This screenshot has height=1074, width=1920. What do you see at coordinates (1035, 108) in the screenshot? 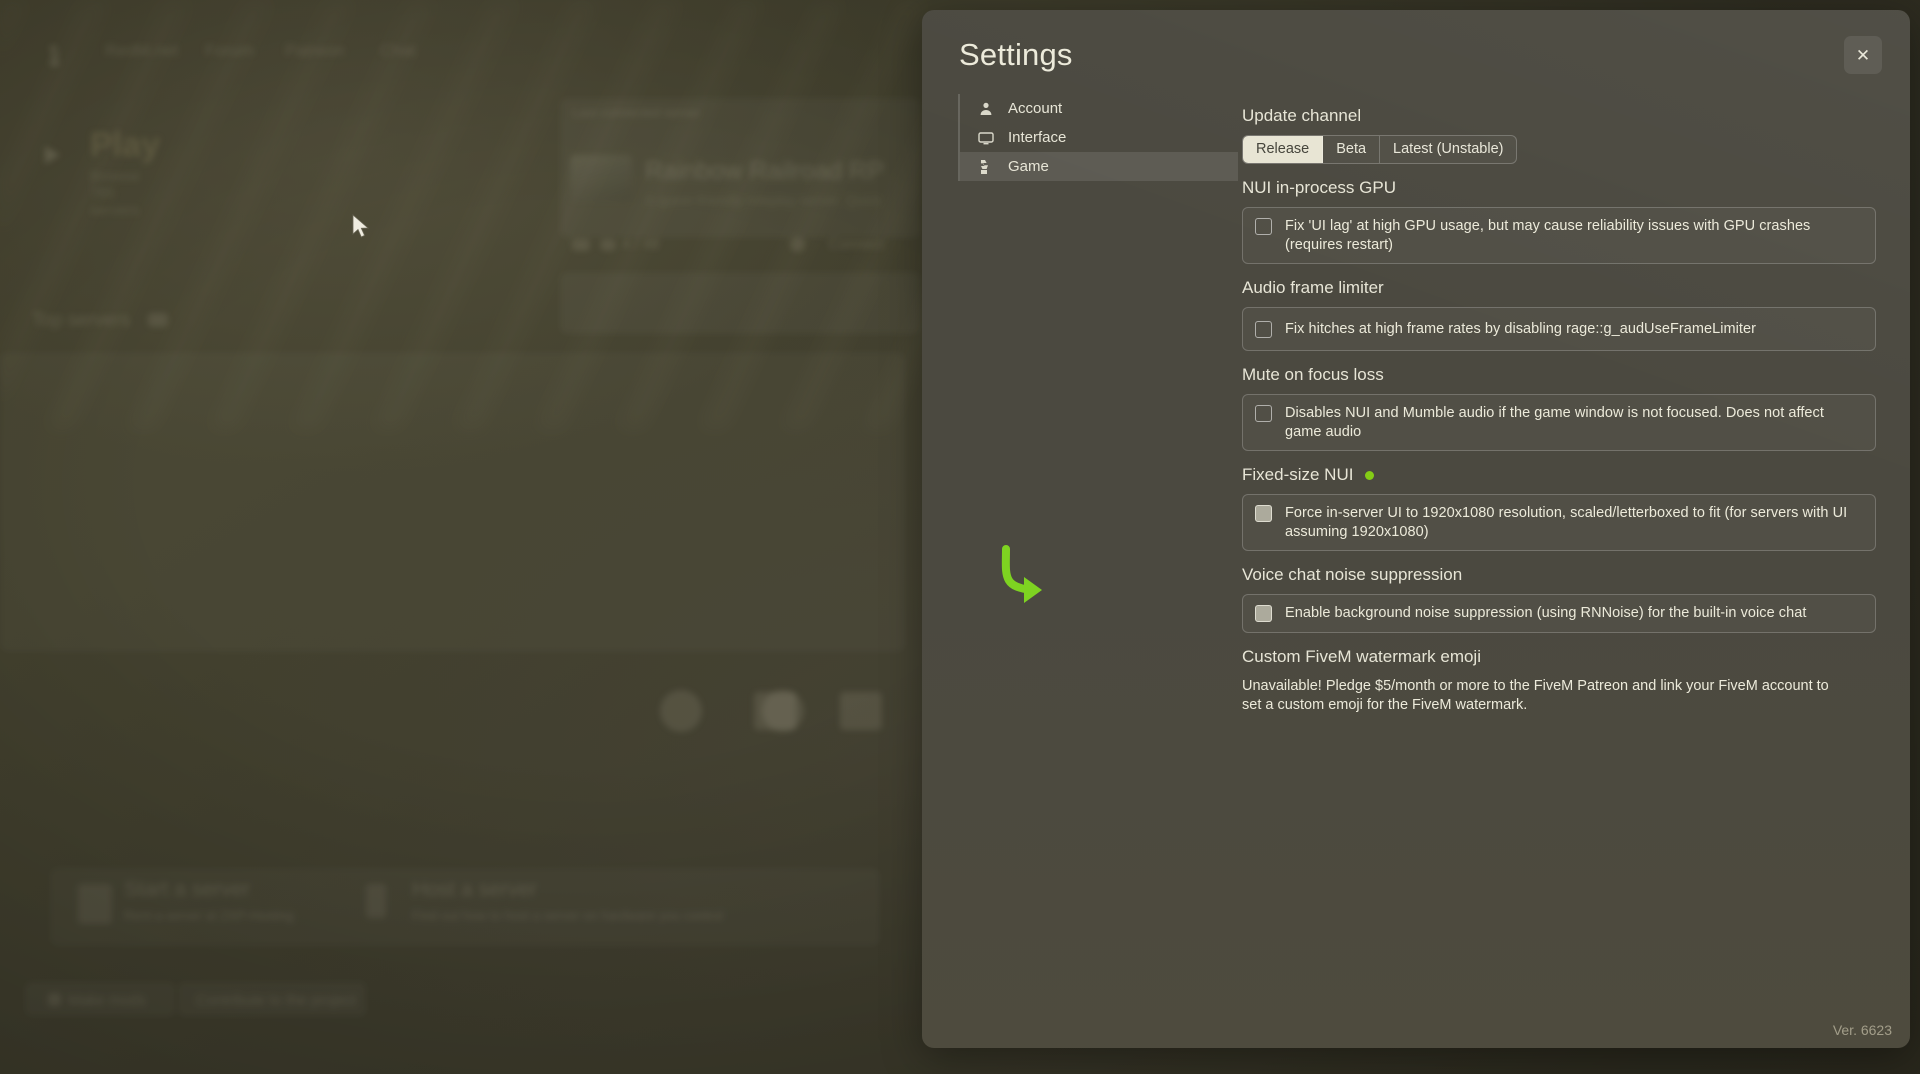
I see `sidebar-item-label: Account` at bounding box center [1035, 108].